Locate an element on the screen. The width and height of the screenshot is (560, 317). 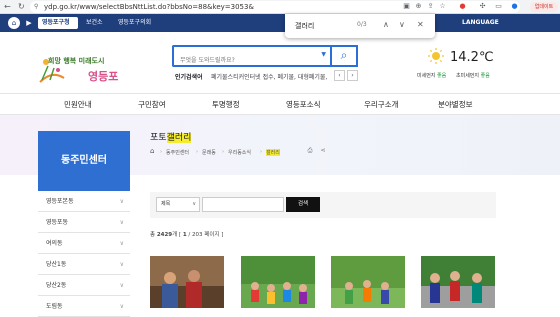
search-field: ▼ is located at coordinates (251, 57).